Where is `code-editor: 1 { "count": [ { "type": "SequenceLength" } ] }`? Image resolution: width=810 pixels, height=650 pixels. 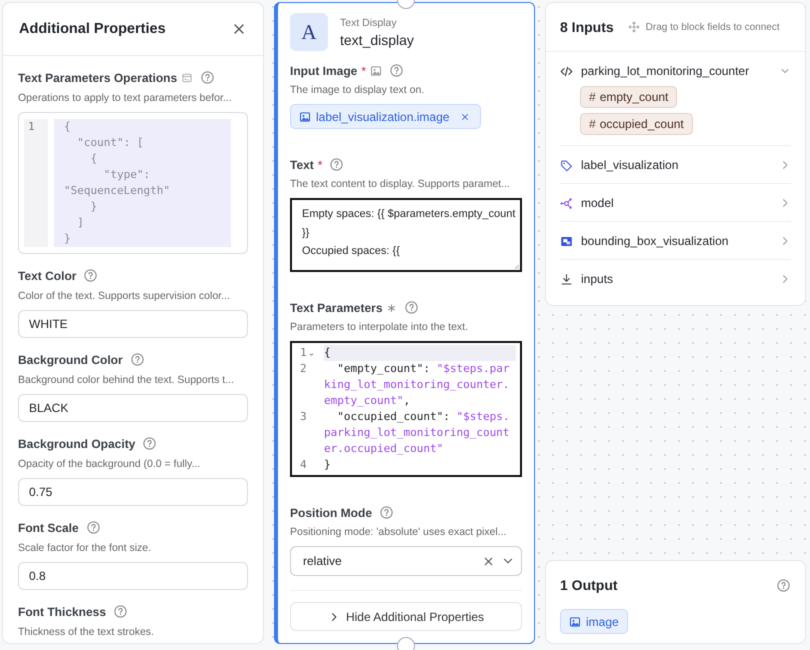
code-editor: 1 { "count": [ { "type": "SequenceLength" } ] } is located at coordinates (133, 183).